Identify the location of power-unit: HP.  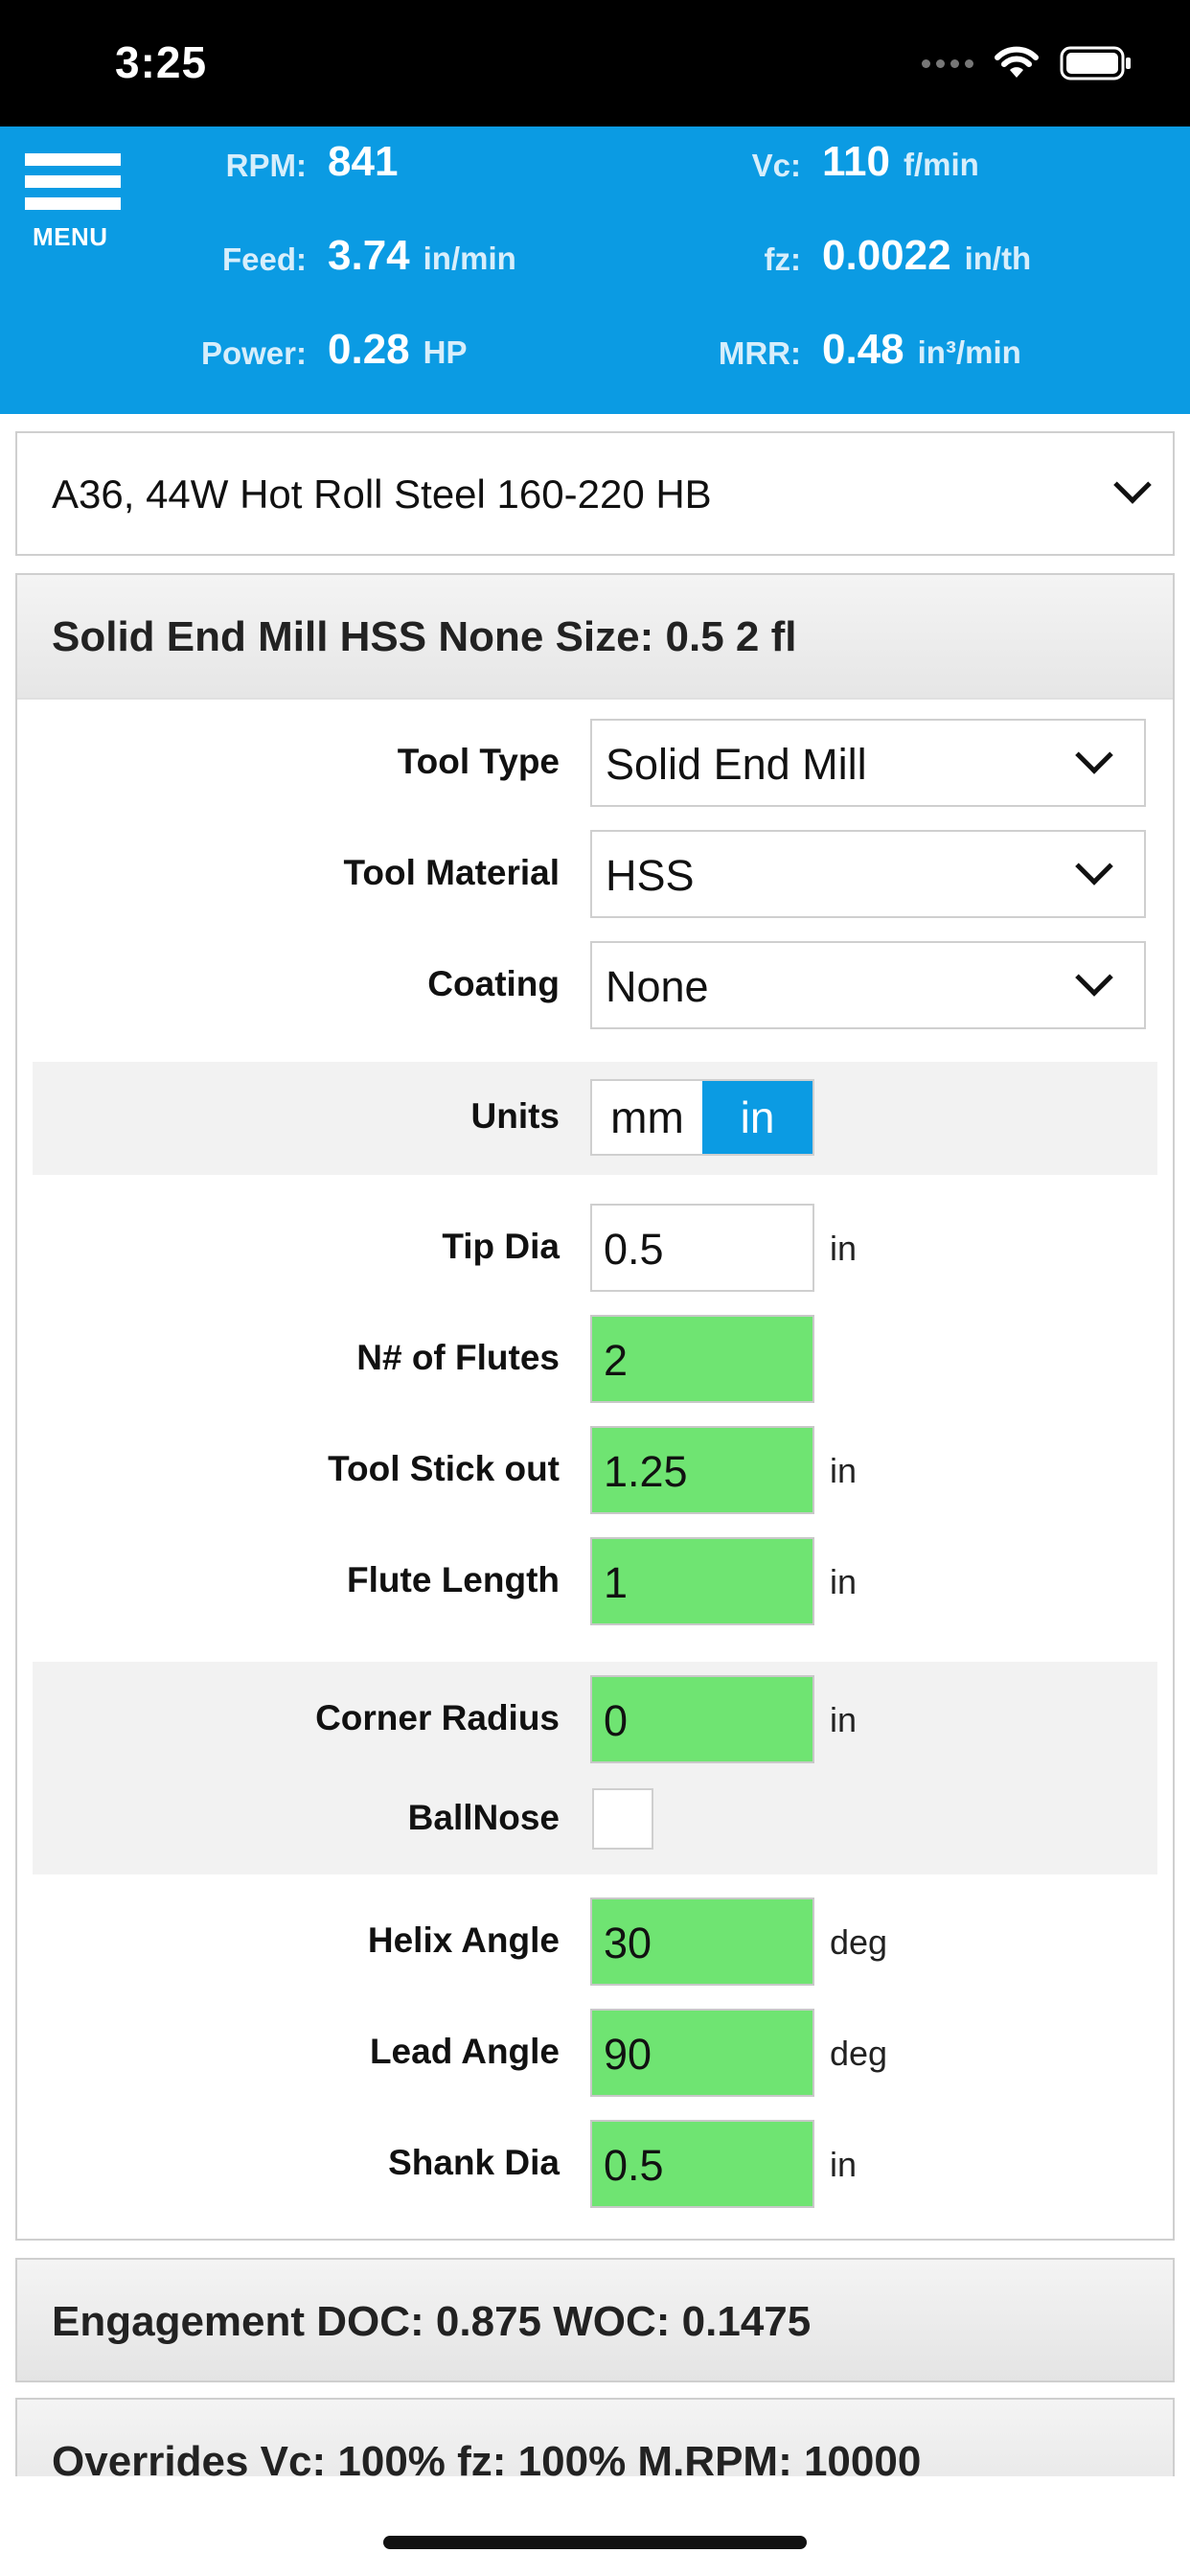
(445, 352).